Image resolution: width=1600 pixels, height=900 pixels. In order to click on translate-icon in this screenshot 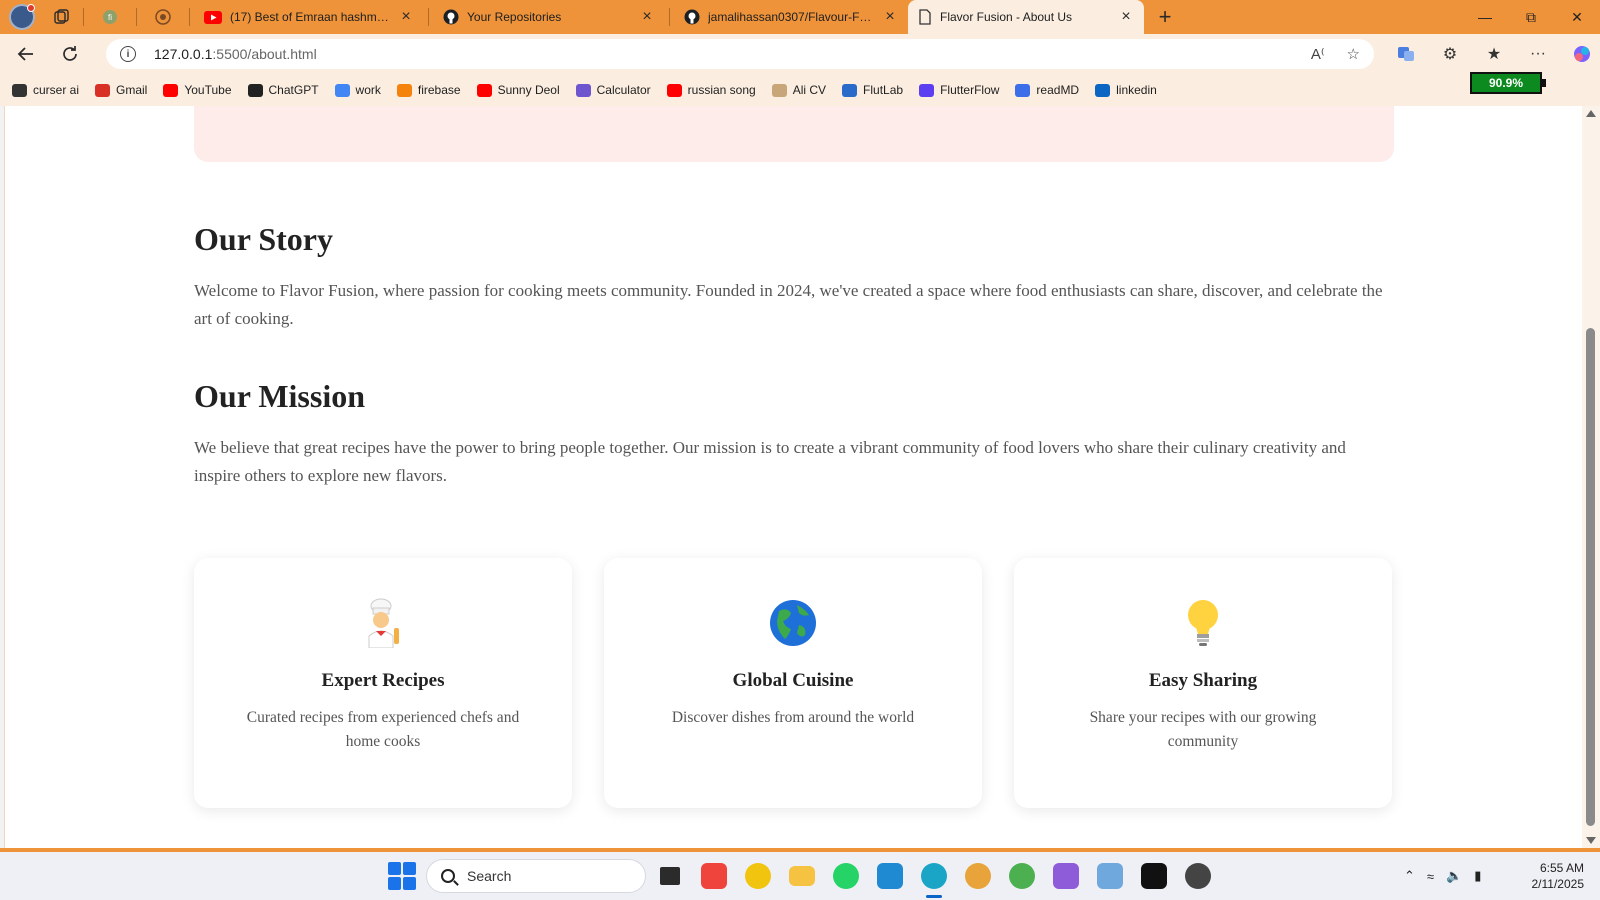, I will do `click(1406, 54)`.